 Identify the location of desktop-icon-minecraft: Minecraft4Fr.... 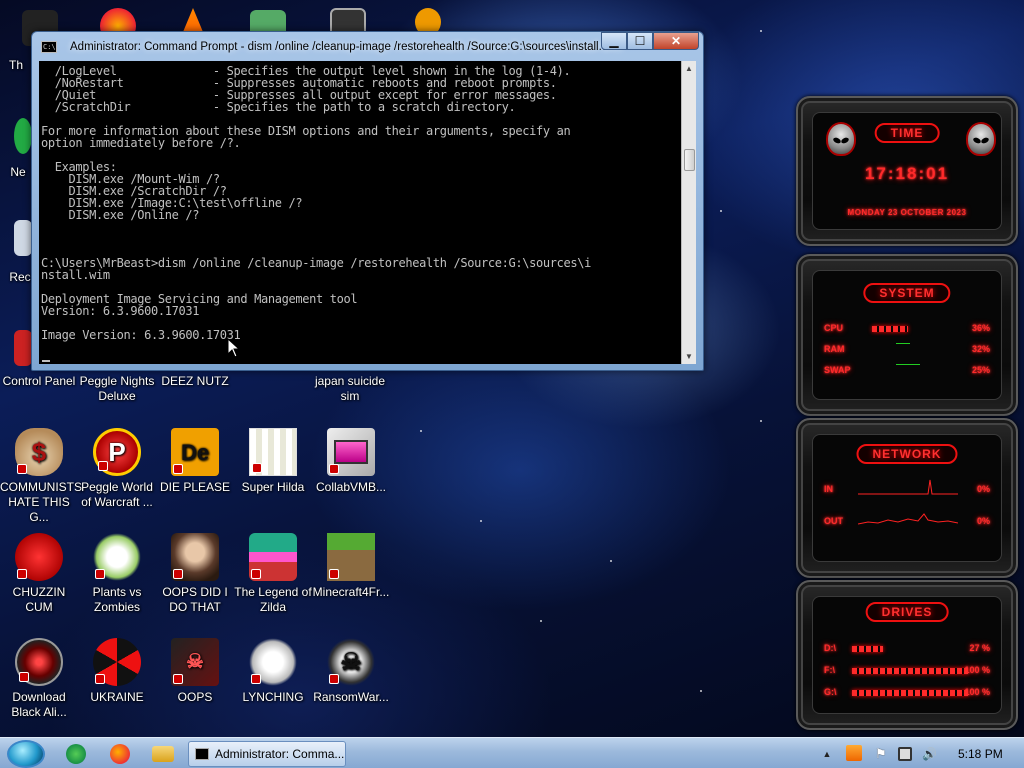
(351, 566).